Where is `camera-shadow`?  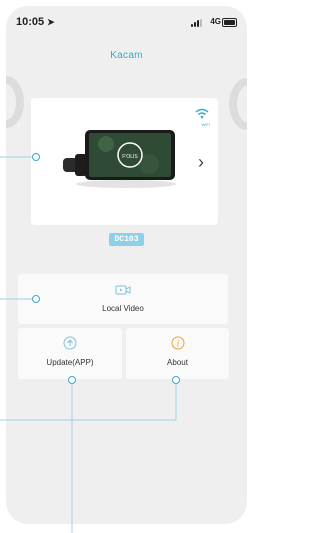 camera-shadow is located at coordinates (126, 184).